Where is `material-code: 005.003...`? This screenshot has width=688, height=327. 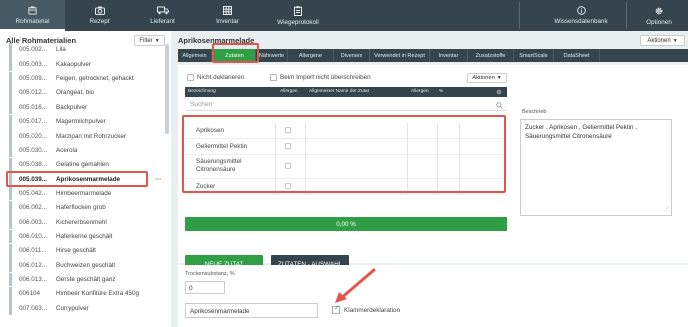 material-code: 005.003... is located at coordinates (33, 64).